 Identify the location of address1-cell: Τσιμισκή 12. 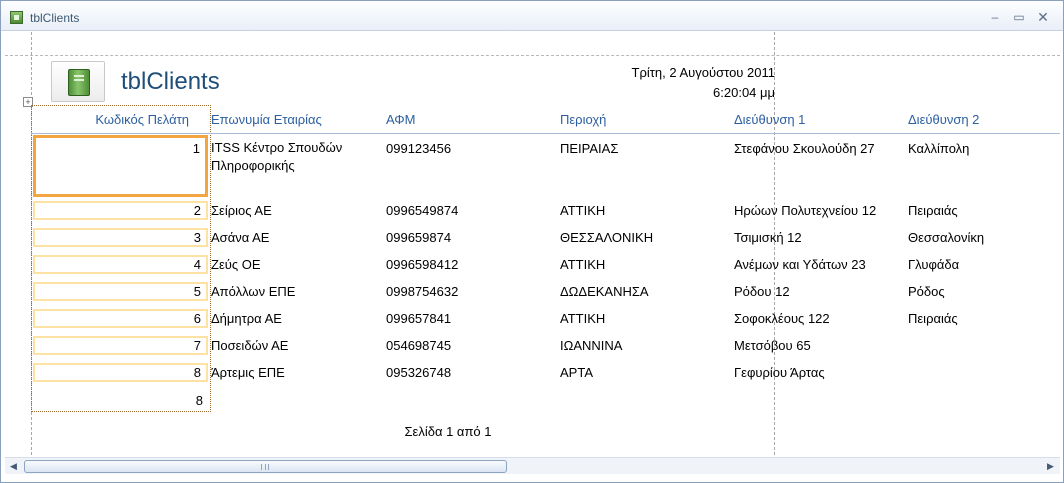
(768, 237).